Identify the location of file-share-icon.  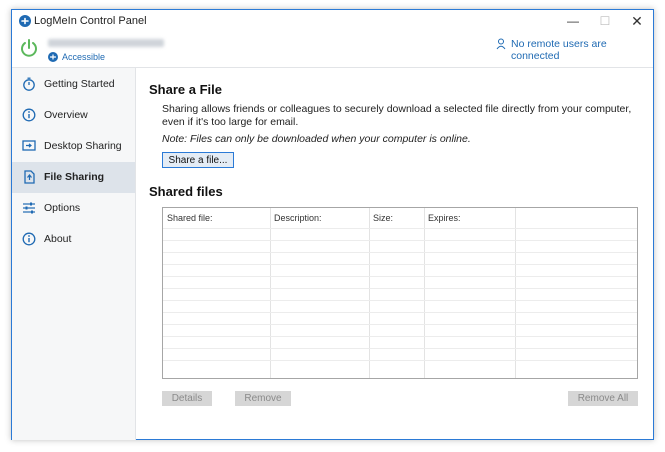
(29, 177).